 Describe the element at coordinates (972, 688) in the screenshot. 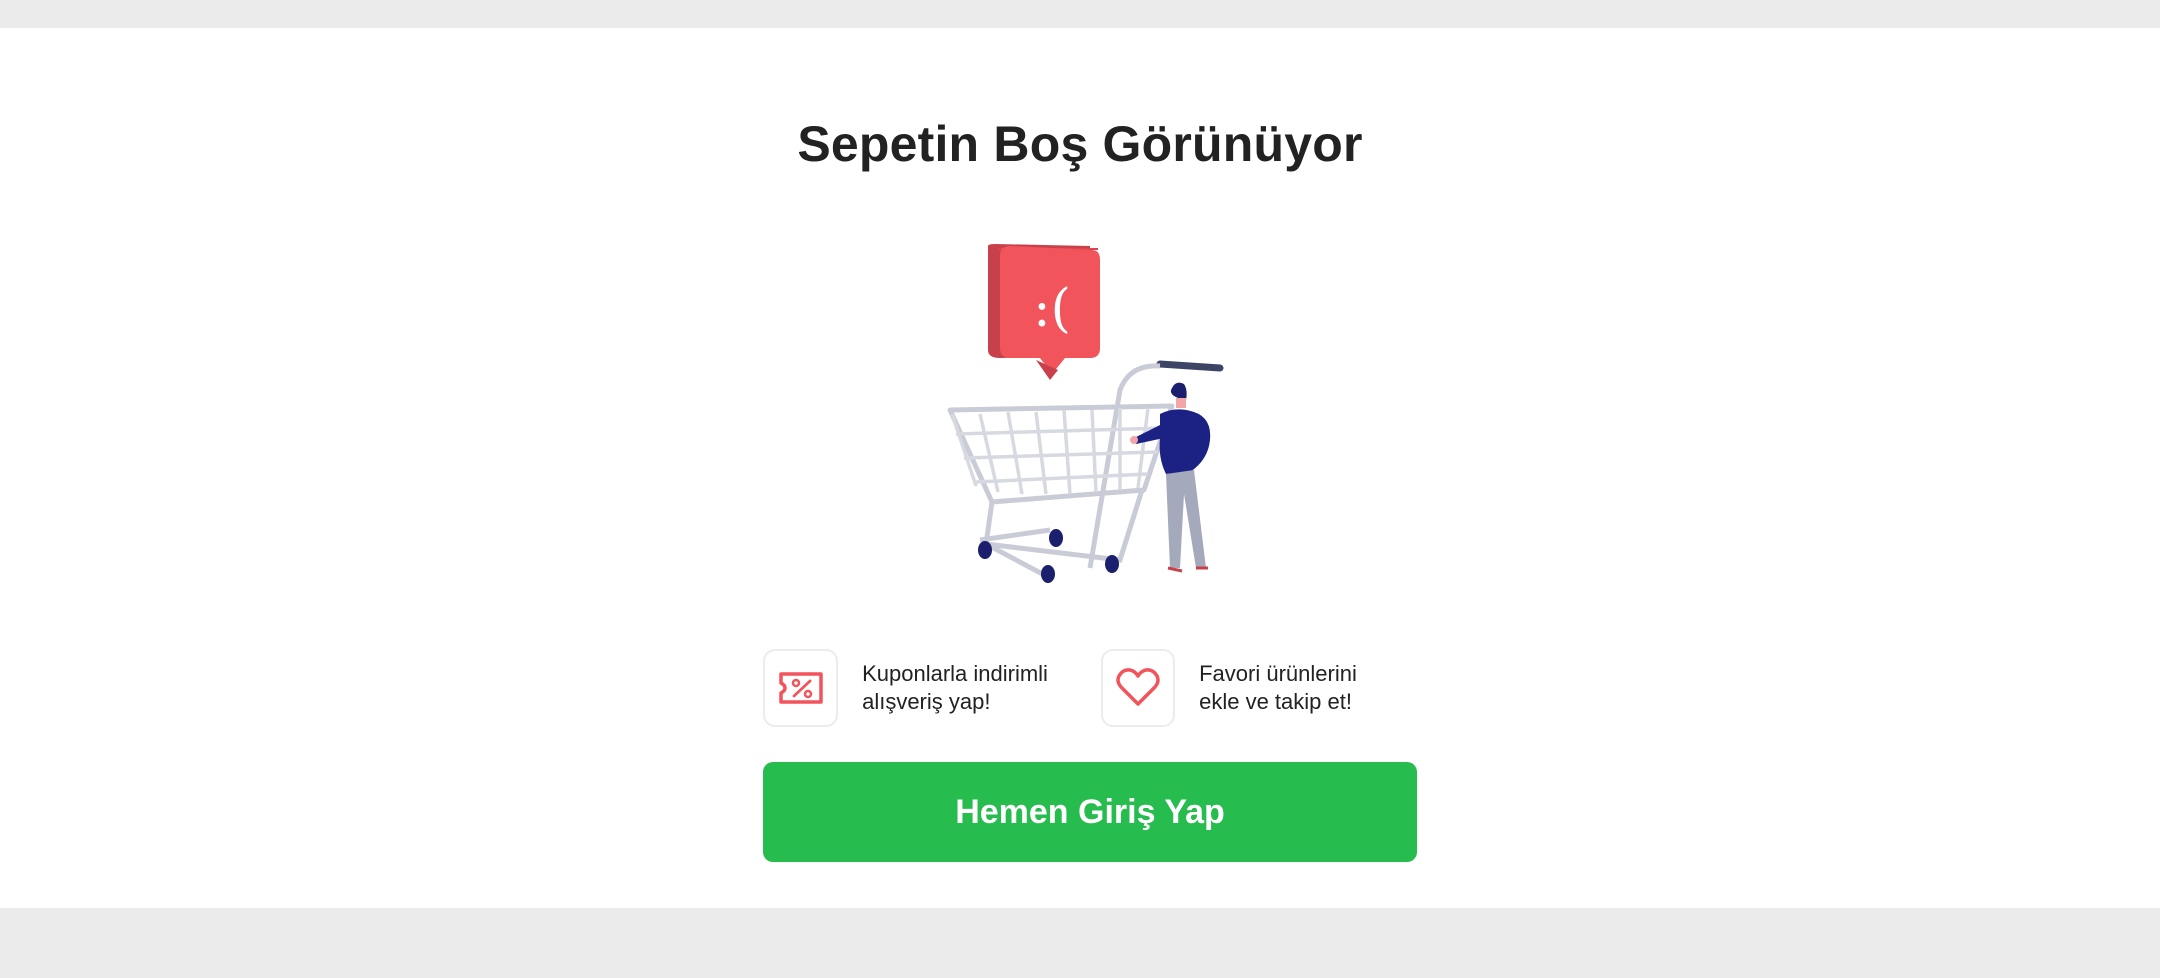

I see `benefit-text: Kuponlarla indirimli alışveriş yap!` at that location.